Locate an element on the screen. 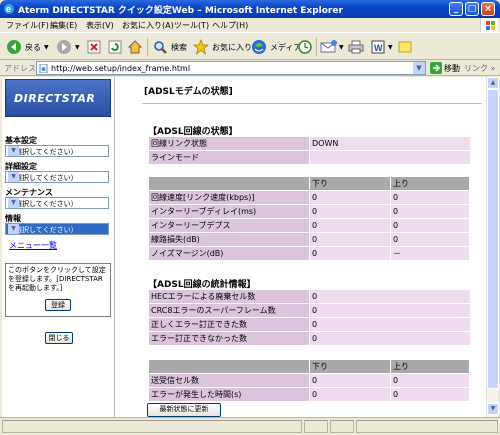 The width and height of the screenshot is (500, 435). row-label: CRC8エラーのスーパーフレーム数 is located at coordinates (229, 310).